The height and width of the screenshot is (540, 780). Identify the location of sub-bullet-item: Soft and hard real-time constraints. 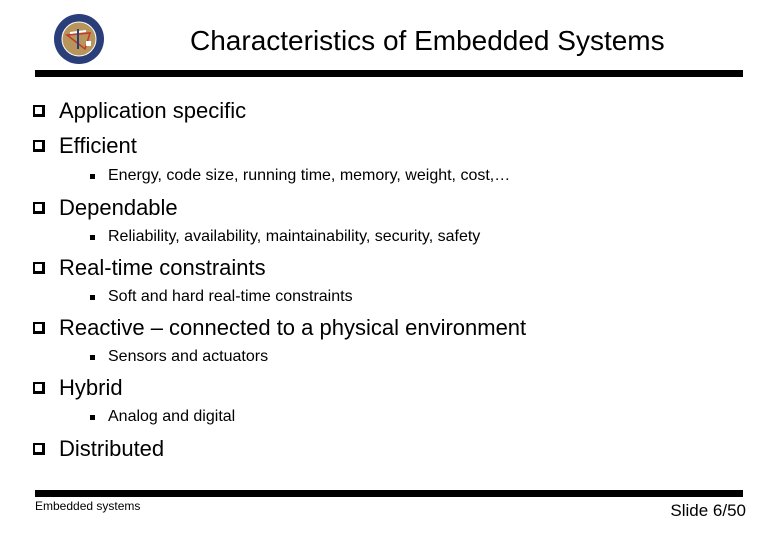
(221, 297).